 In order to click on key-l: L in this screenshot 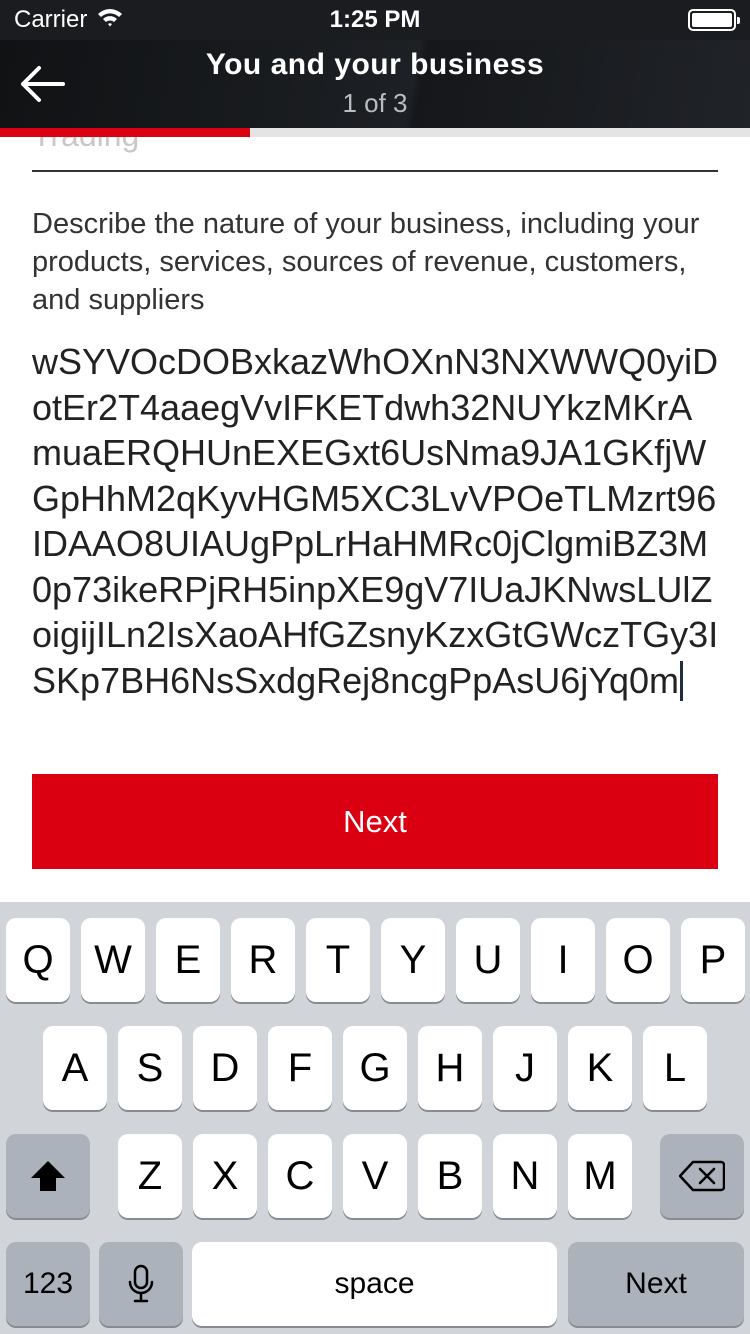, I will do `click(675, 1068)`.